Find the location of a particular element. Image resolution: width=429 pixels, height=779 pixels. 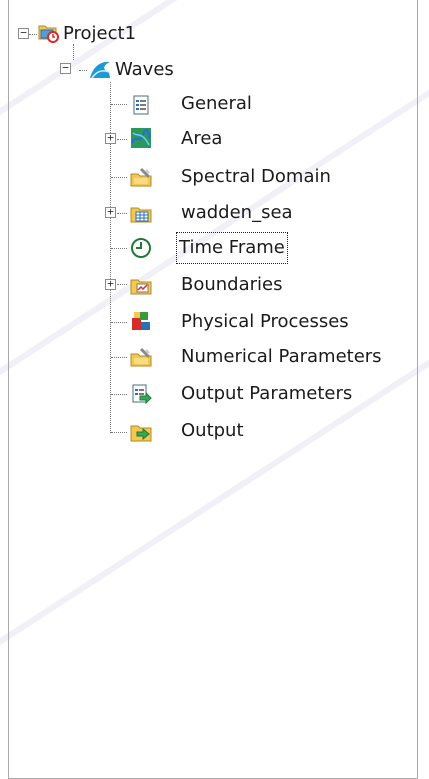

tree-node-label: General is located at coordinates (216, 104).